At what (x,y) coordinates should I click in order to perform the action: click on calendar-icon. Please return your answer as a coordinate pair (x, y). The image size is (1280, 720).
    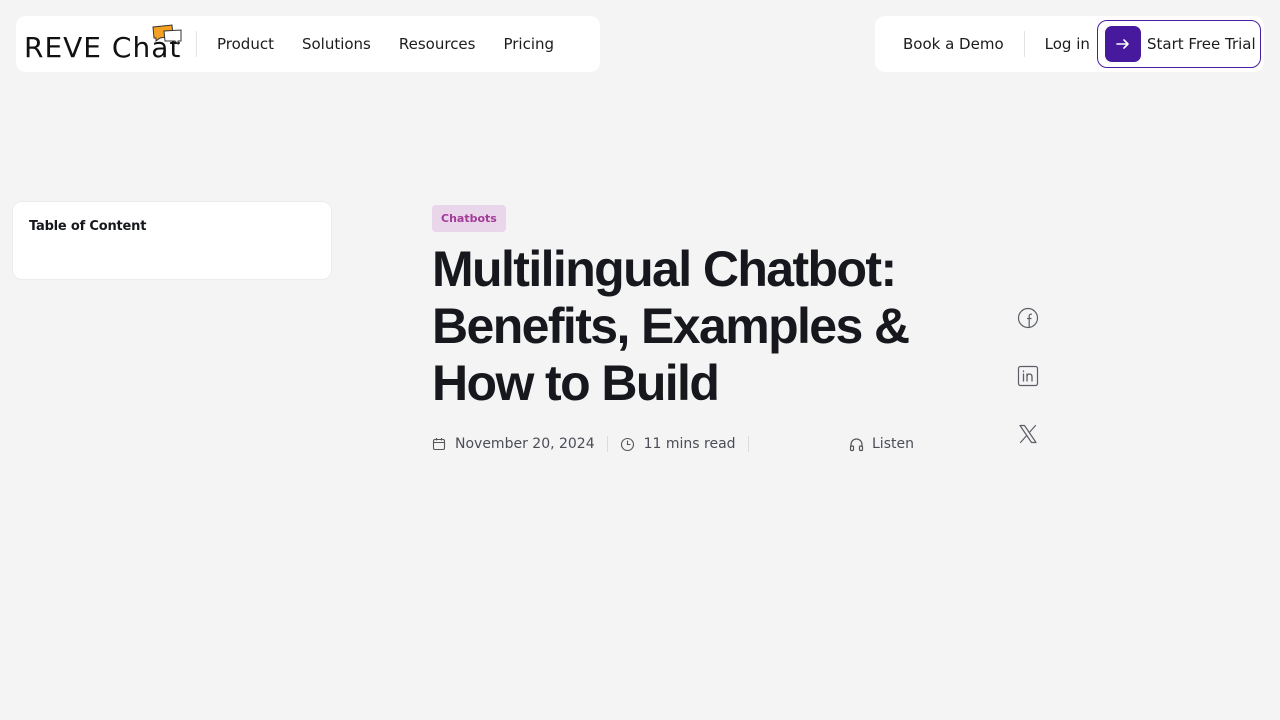
    Looking at the image, I should click on (439, 444).